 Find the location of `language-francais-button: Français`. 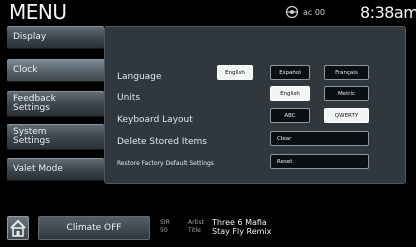

language-francais-button: Français is located at coordinates (346, 72).